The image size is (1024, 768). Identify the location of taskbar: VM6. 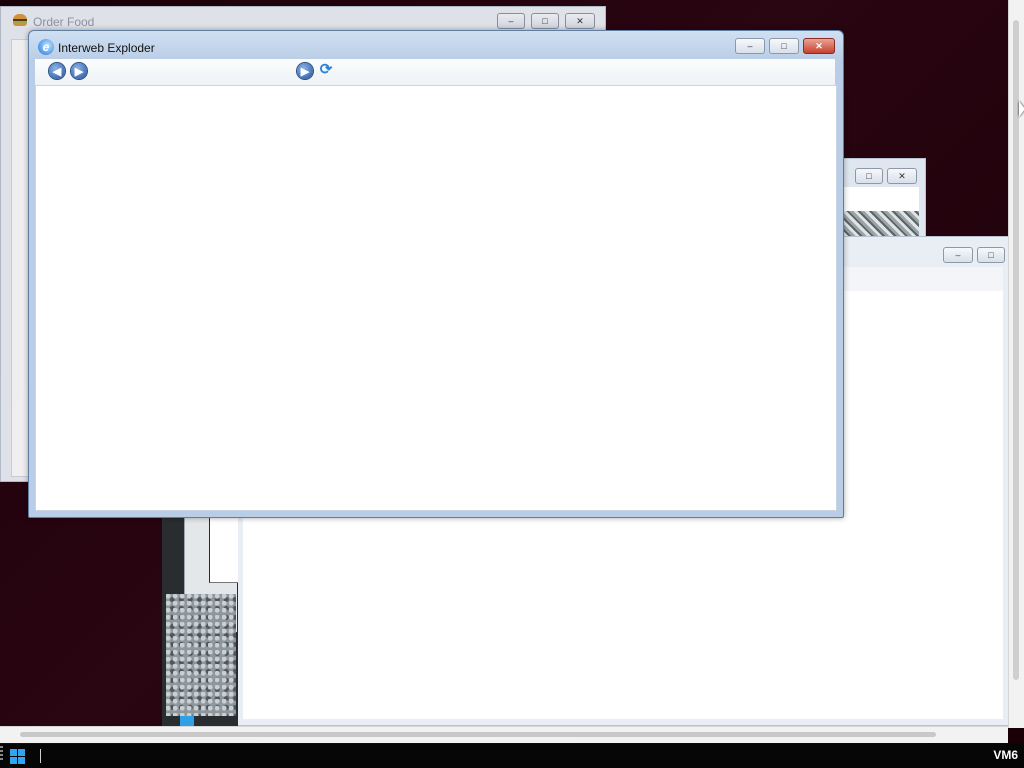
(512, 756).